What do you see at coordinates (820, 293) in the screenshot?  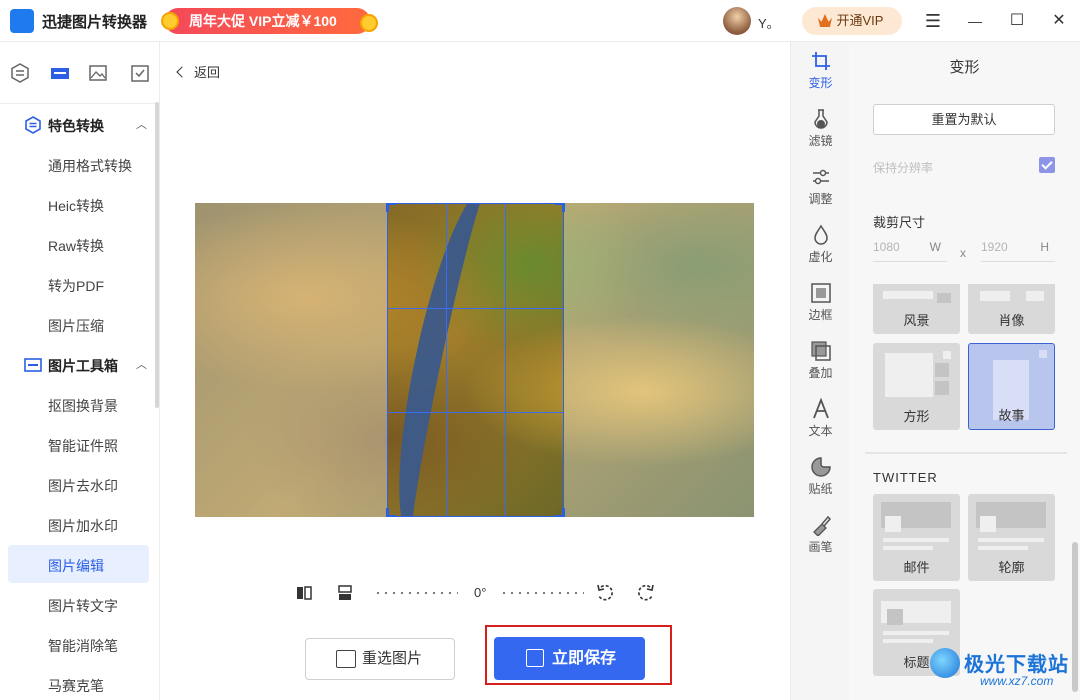 I see `frame-icon` at bounding box center [820, 293].